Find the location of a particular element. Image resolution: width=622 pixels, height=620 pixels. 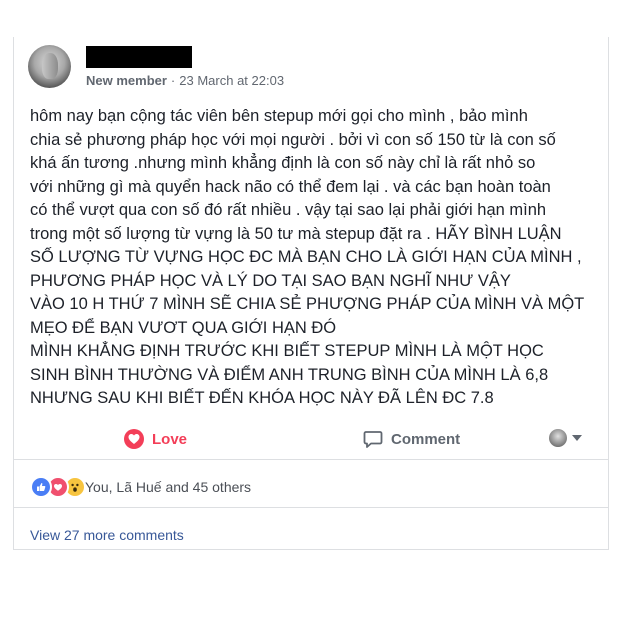

post-header: New member · 23 March at 22:03 is located at coordinates (156, 66).